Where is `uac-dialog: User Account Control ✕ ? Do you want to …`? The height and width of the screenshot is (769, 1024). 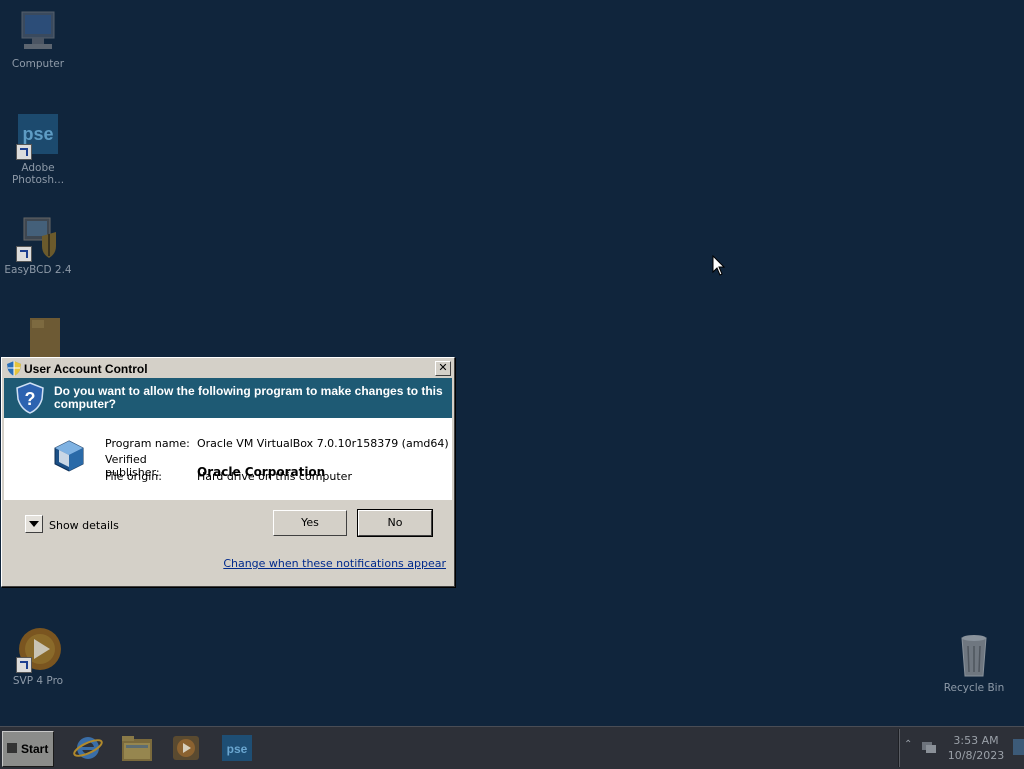
uac-dialog: User Account Control ✕ ? Do you want to … is located at coordinates (228, 472).